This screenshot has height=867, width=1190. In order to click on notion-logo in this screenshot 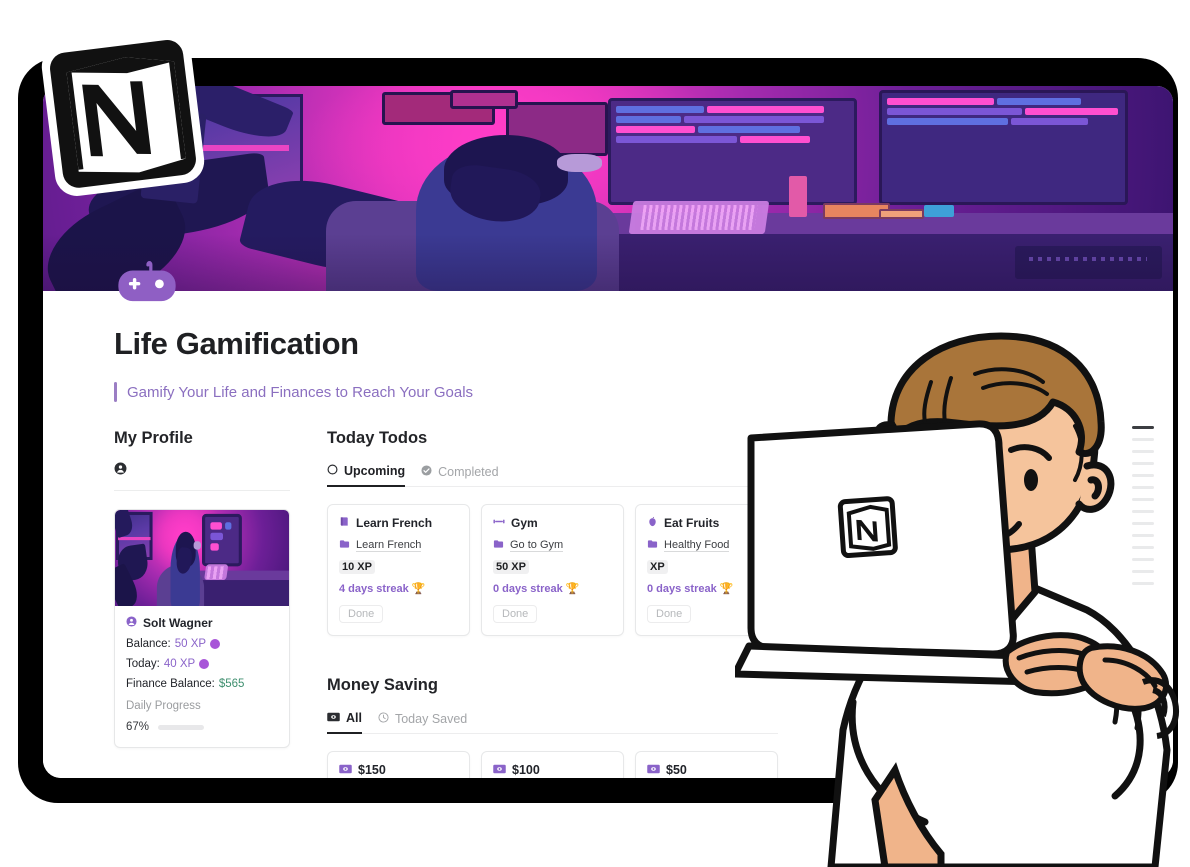, I will do `click(122, 114)`.